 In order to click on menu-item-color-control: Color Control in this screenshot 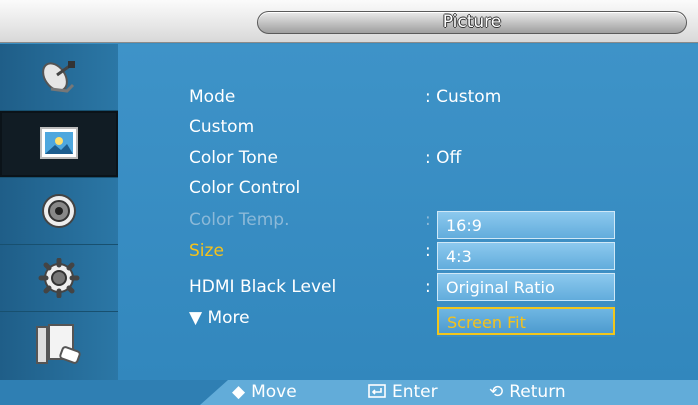, I will do `click(244, 188)`.